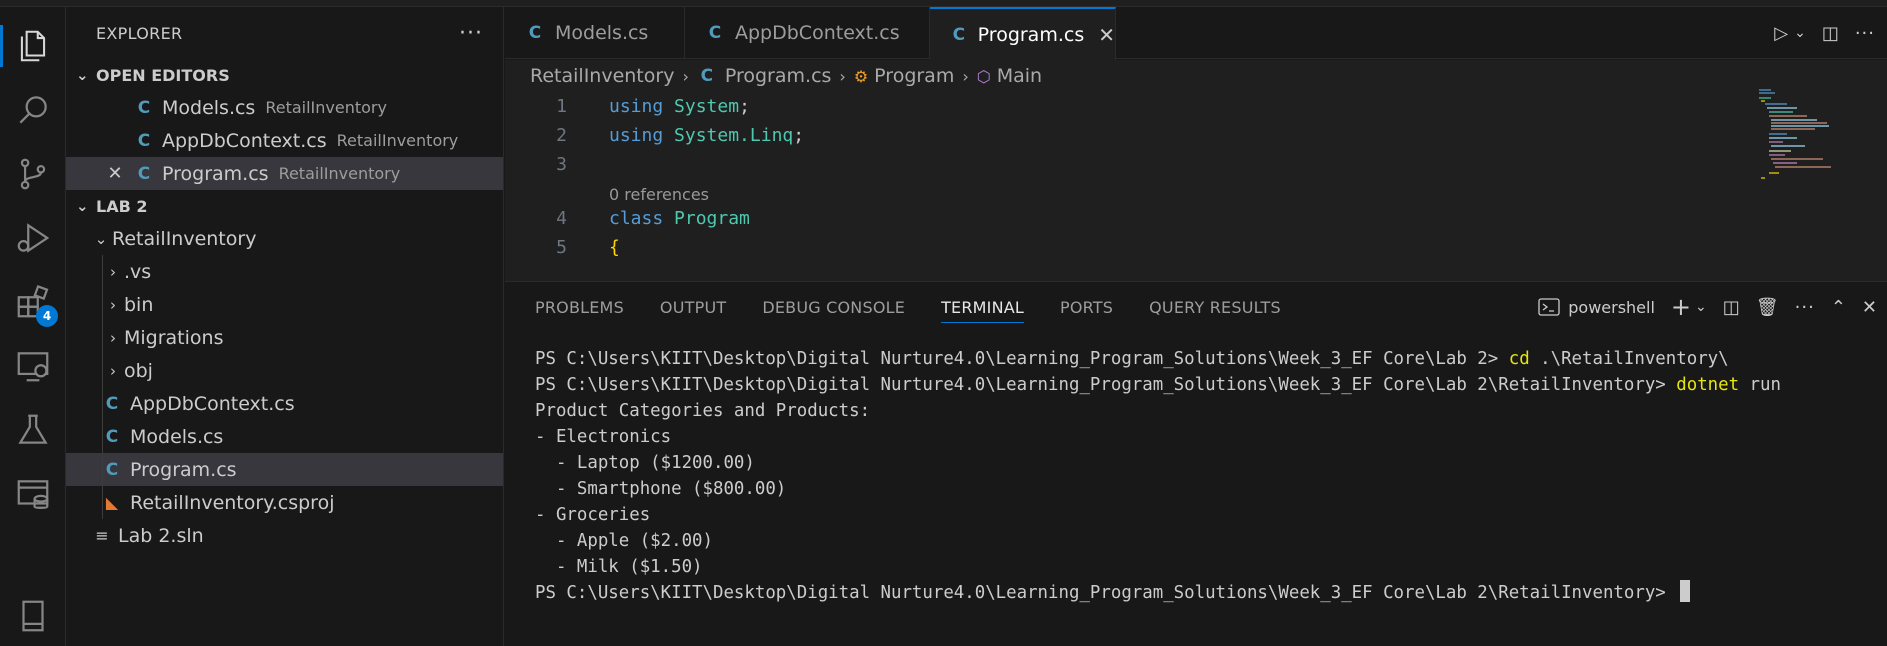  What do you see at coordinates (1019, 76) in the screenshot?
I see `breadcrumb-item: Main` at bounding box center [1019, 76].